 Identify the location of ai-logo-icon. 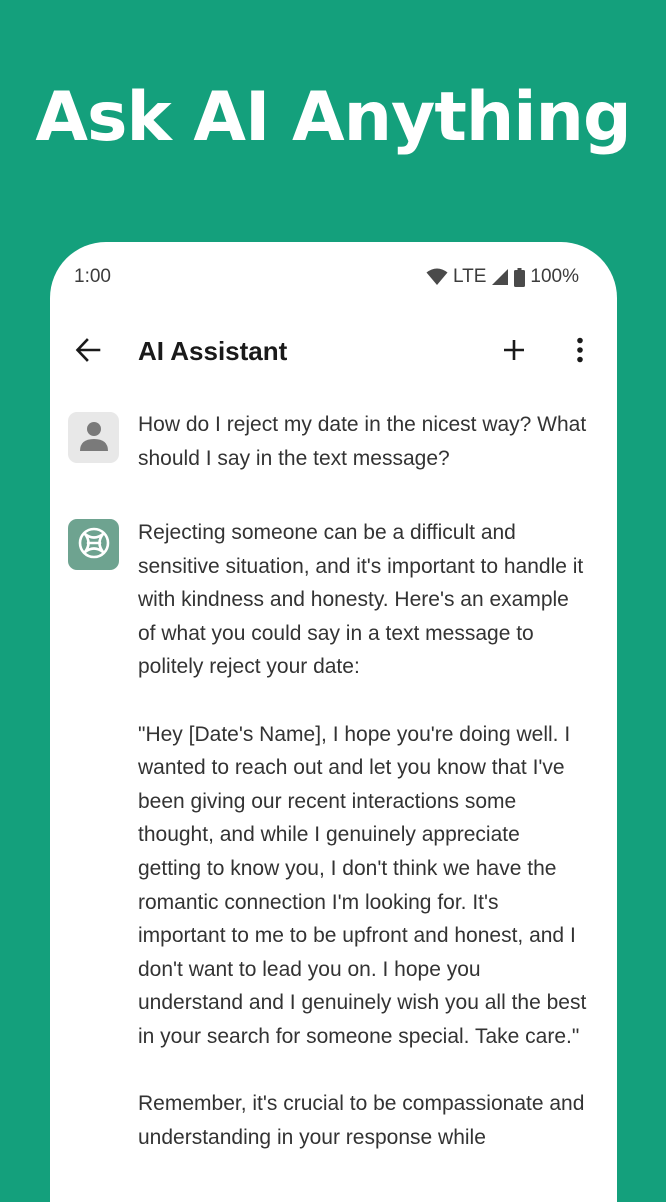
(94, 545).